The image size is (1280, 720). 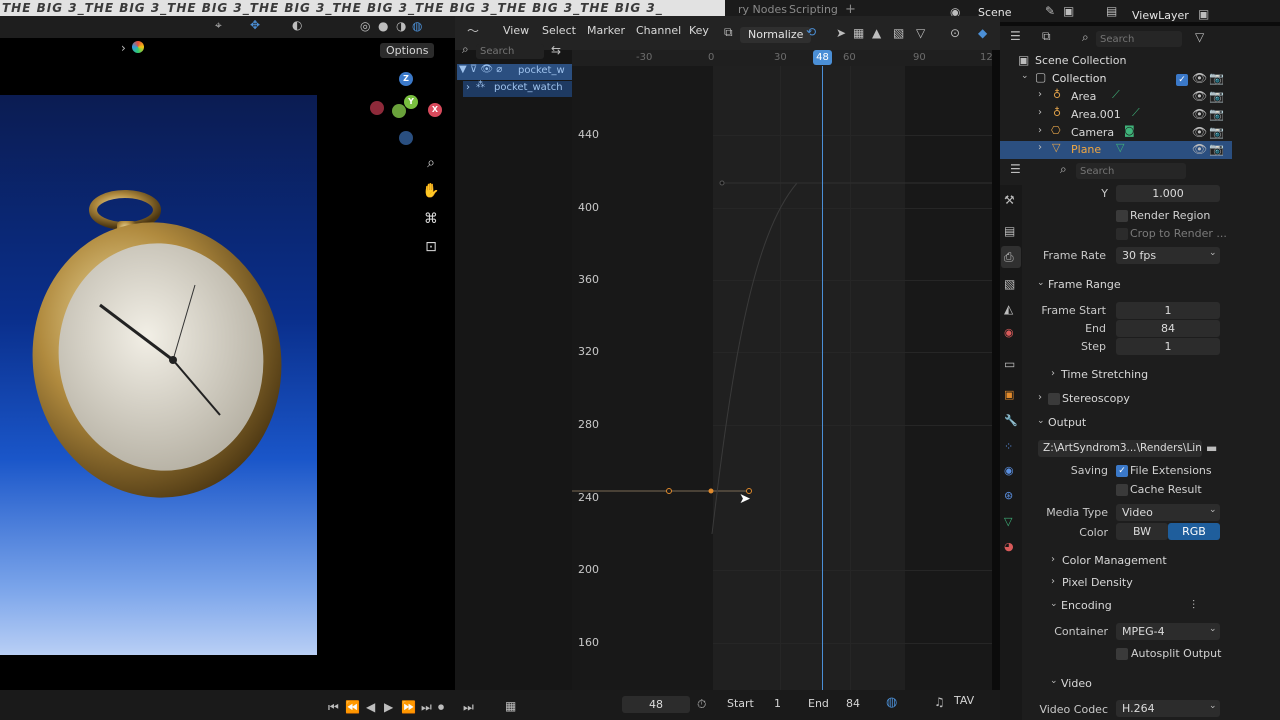 What do you see at coordinates (1131, 171) in the screenshot?
I see `properties-search-input` at bounding box center [1131, 171].